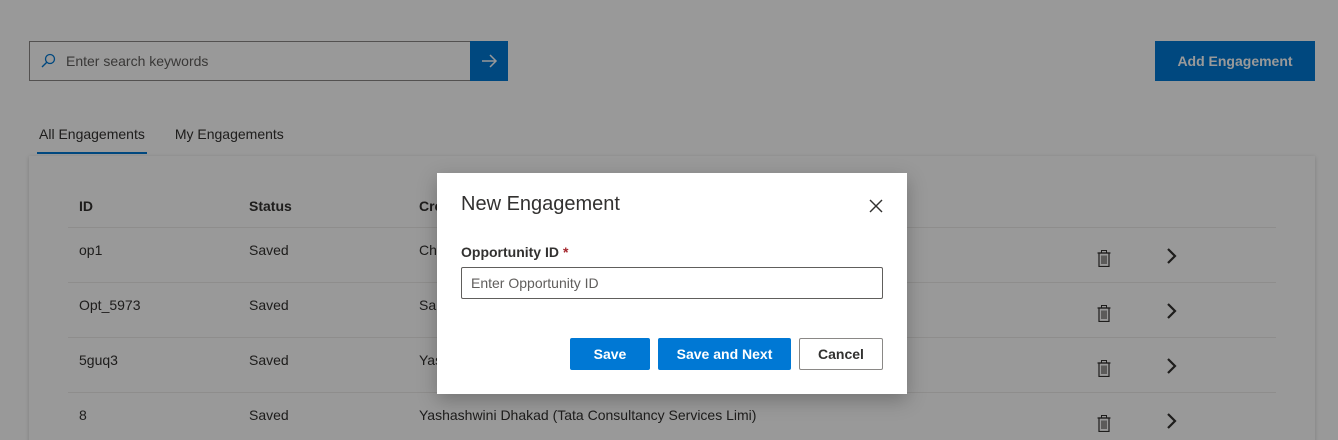 The image size is (1338, 440). I want to click on close-icon, so click(876, 206).